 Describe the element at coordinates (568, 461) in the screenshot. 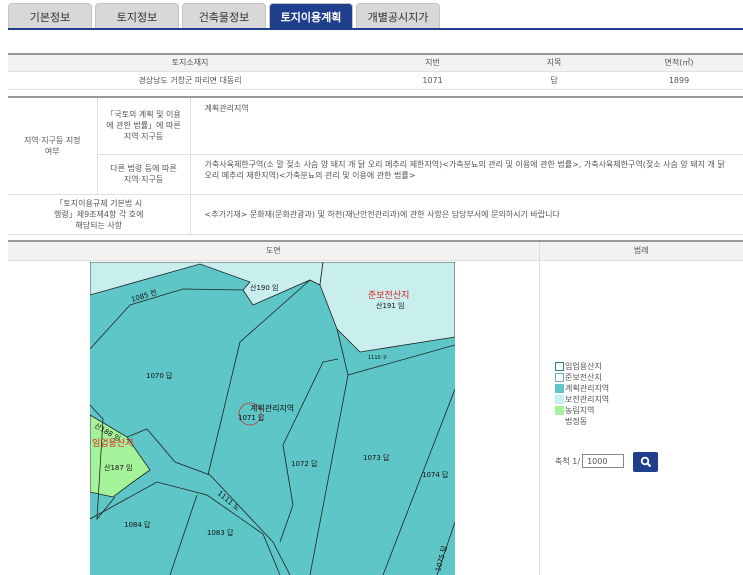

I see `scale-label: 축척 1/` at that location.